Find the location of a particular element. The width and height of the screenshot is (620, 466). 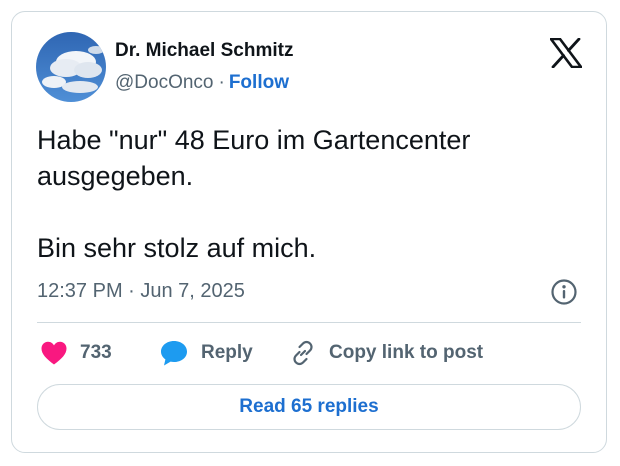

divider is located at coordinates (309, 322).